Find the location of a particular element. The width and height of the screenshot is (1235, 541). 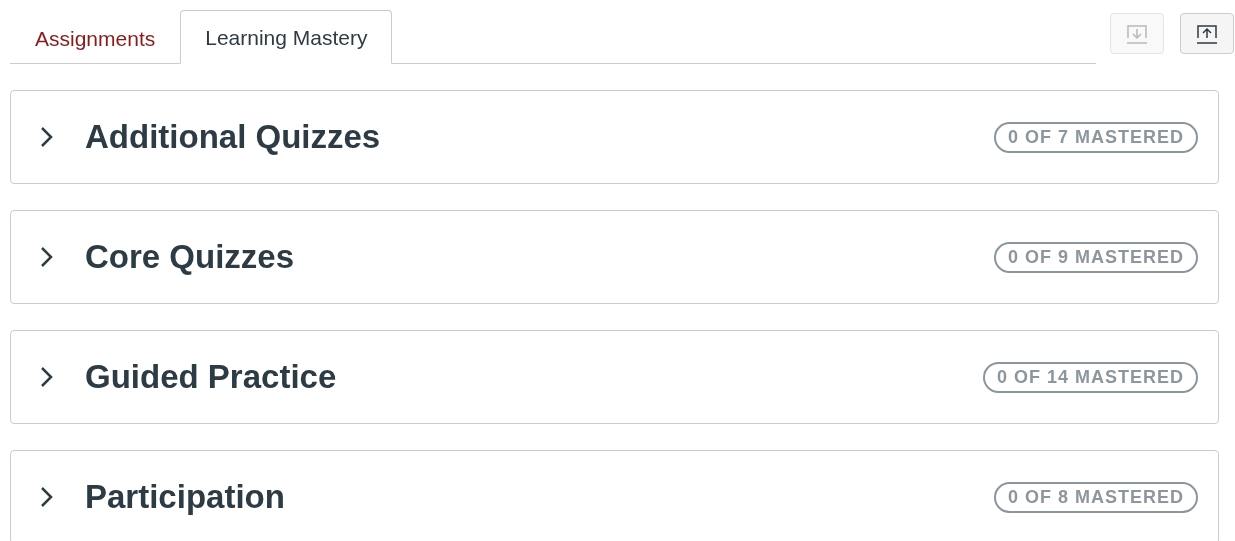

mastery-badge: 0 OF 14 MASTERED is located at coordinates (1090, 377).